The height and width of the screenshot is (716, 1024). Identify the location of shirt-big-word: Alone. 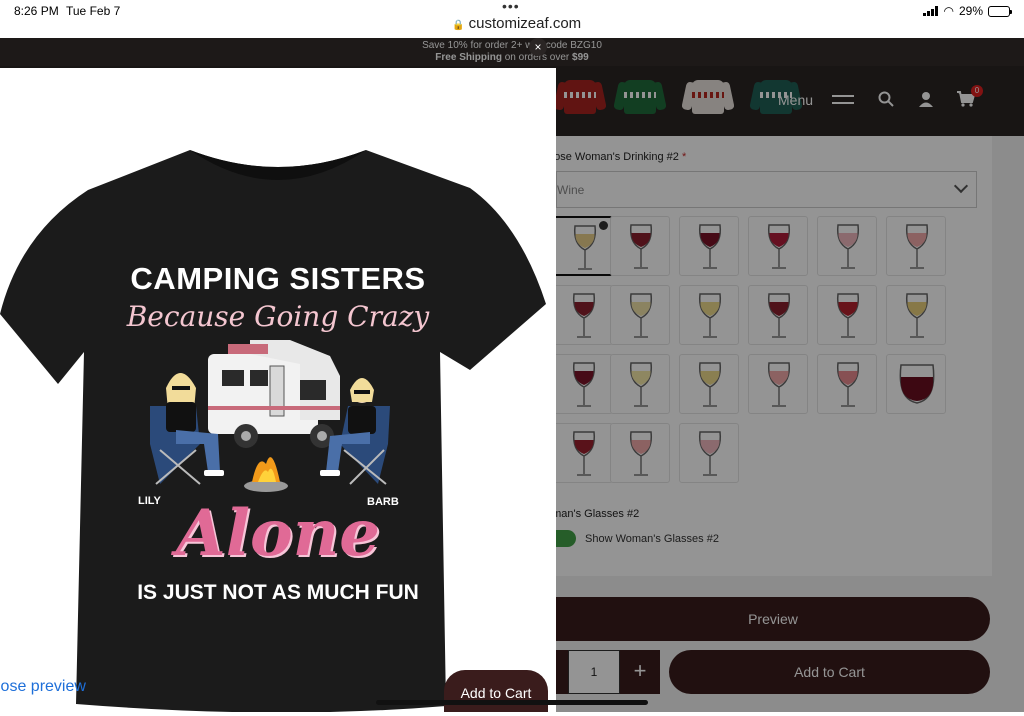
(278, 533).